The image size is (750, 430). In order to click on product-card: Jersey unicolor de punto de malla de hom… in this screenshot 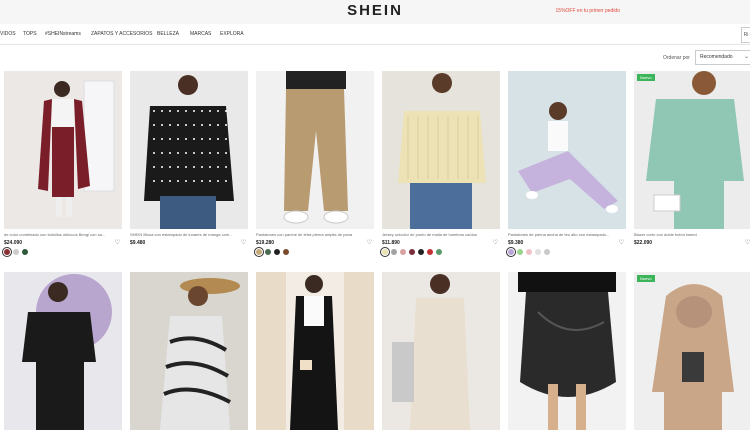, I will do `click(440, 164)`.